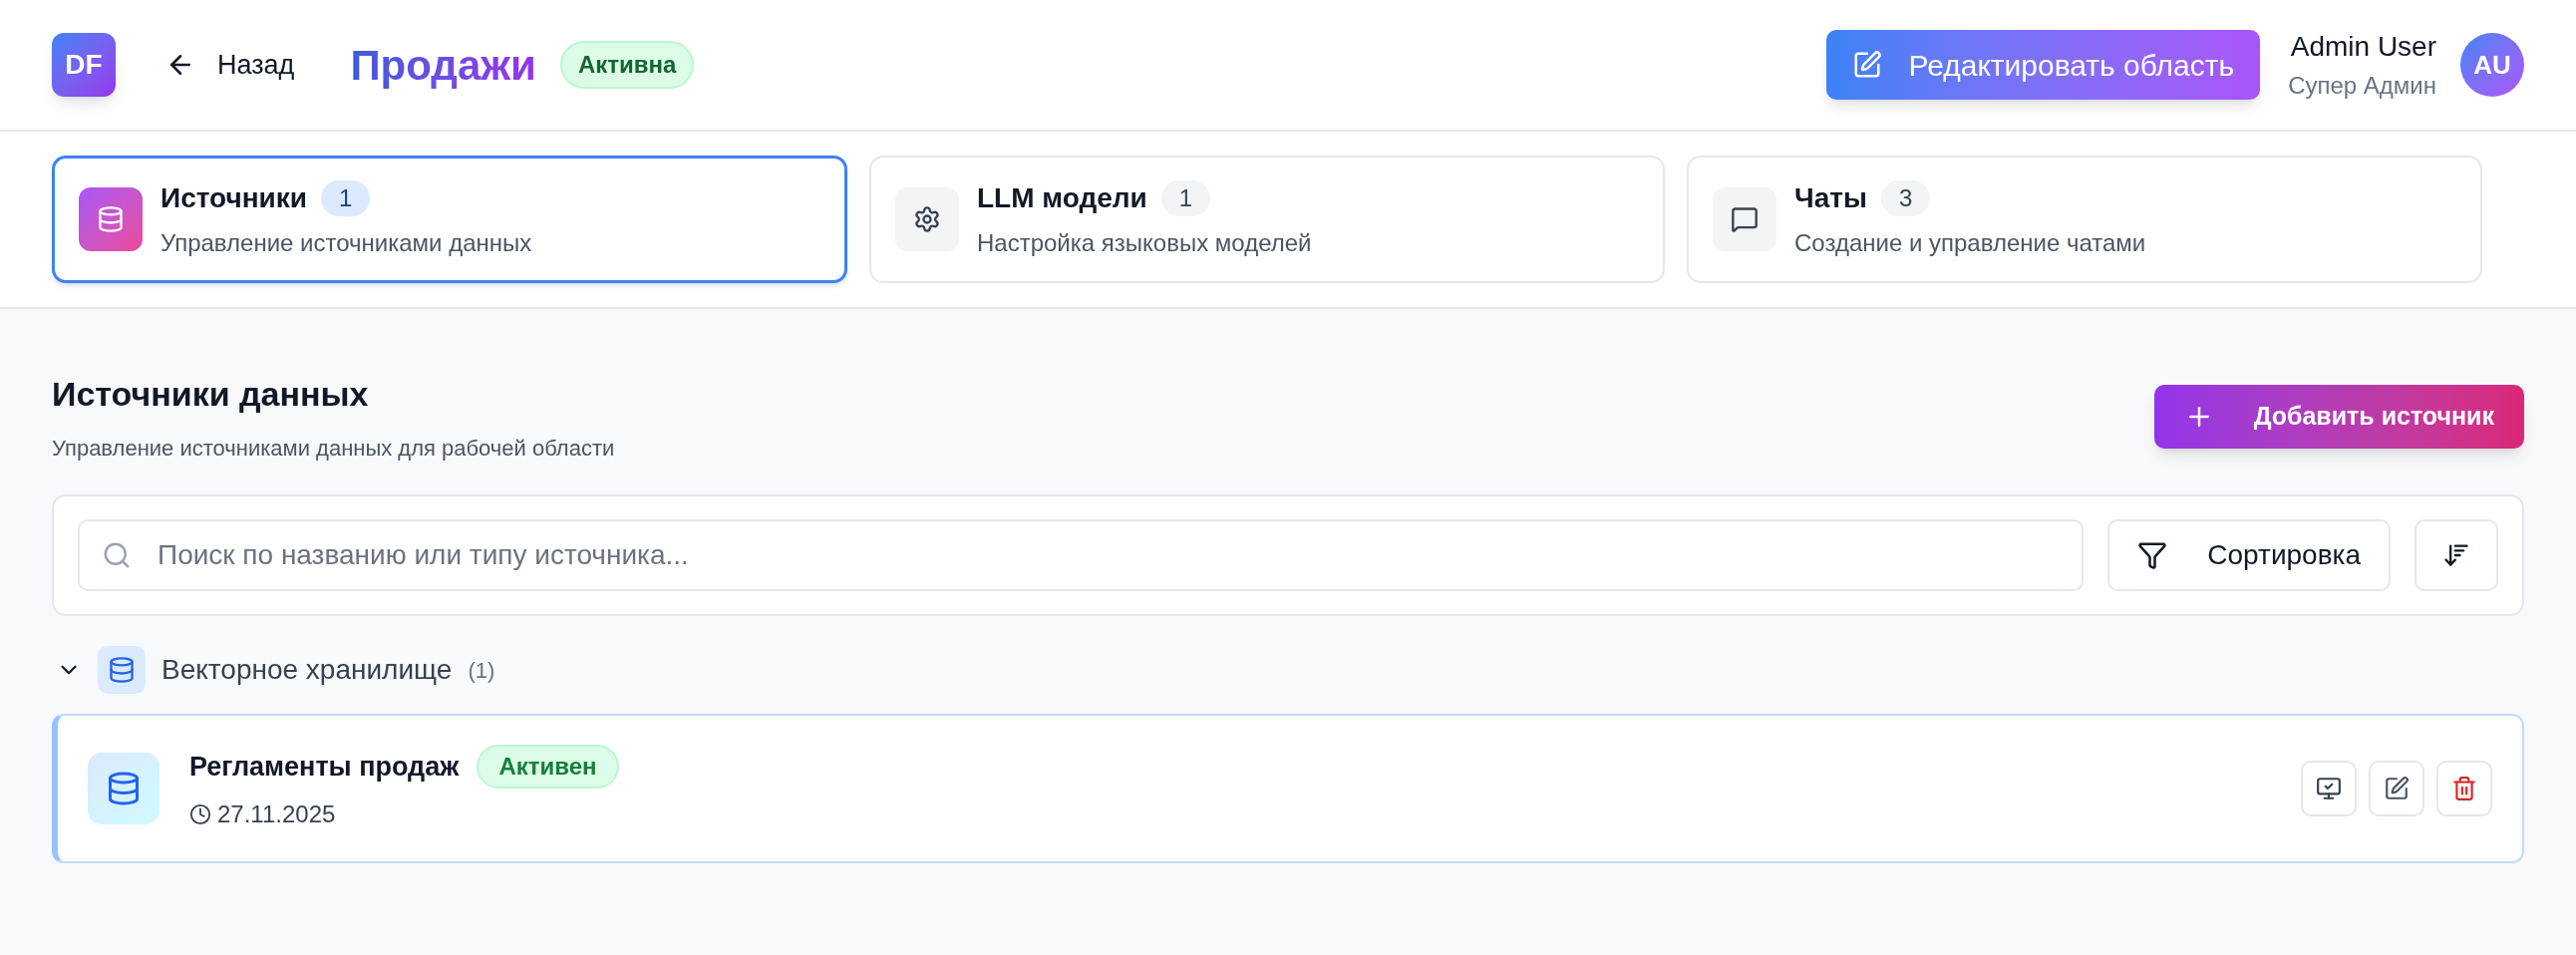 This screenshot has height=955, width=2576. I want to click on gear-icon, so click(927, 219).